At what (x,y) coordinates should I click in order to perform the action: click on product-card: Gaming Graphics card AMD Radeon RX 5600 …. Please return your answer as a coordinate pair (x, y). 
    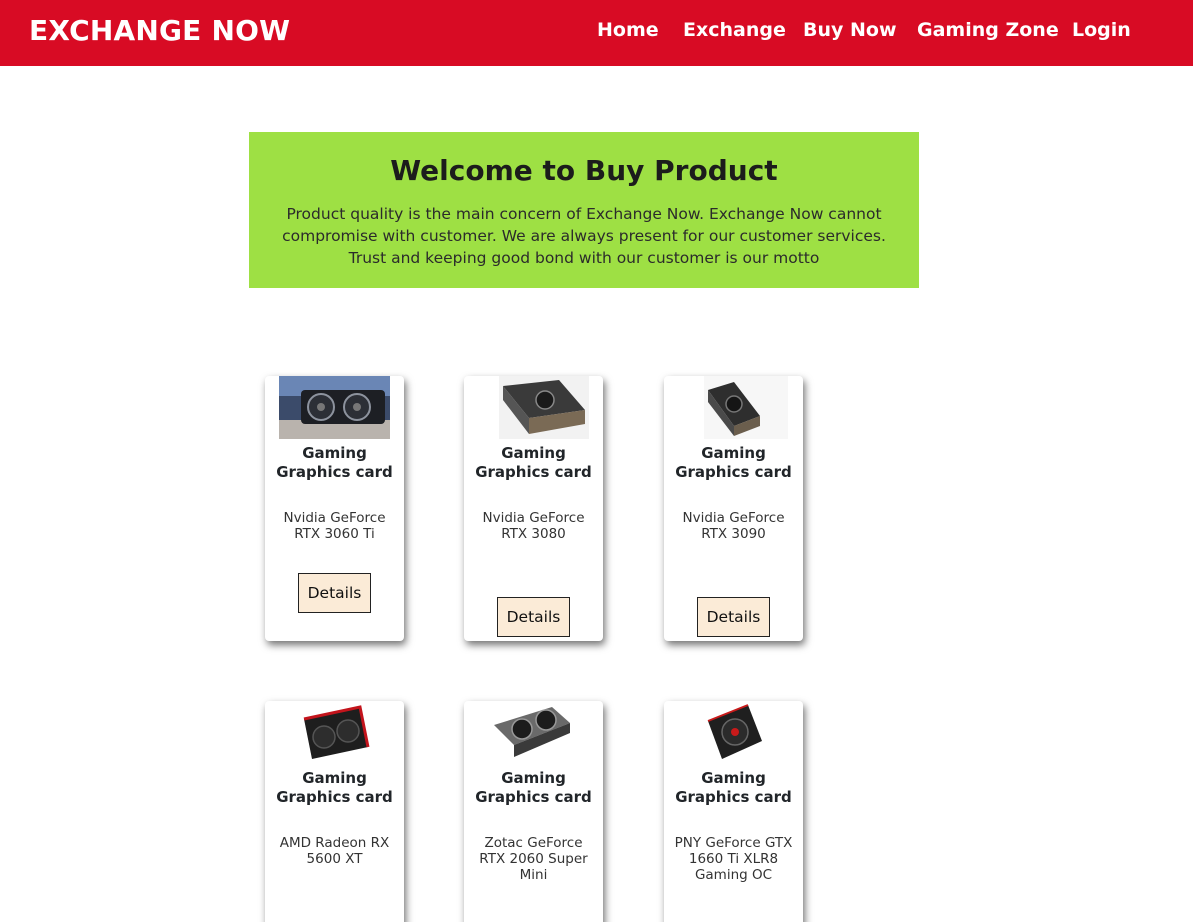
    Looking at the image, I should click on (334, 811).